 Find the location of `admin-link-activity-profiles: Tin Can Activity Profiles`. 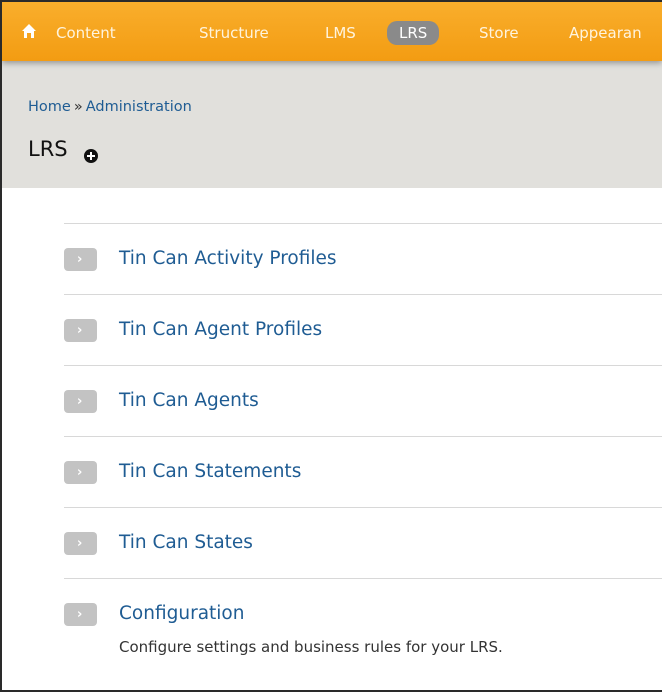

admin-link-activity-profiles: Tin Can Activity Profiles is located at coordinates (228, 258).